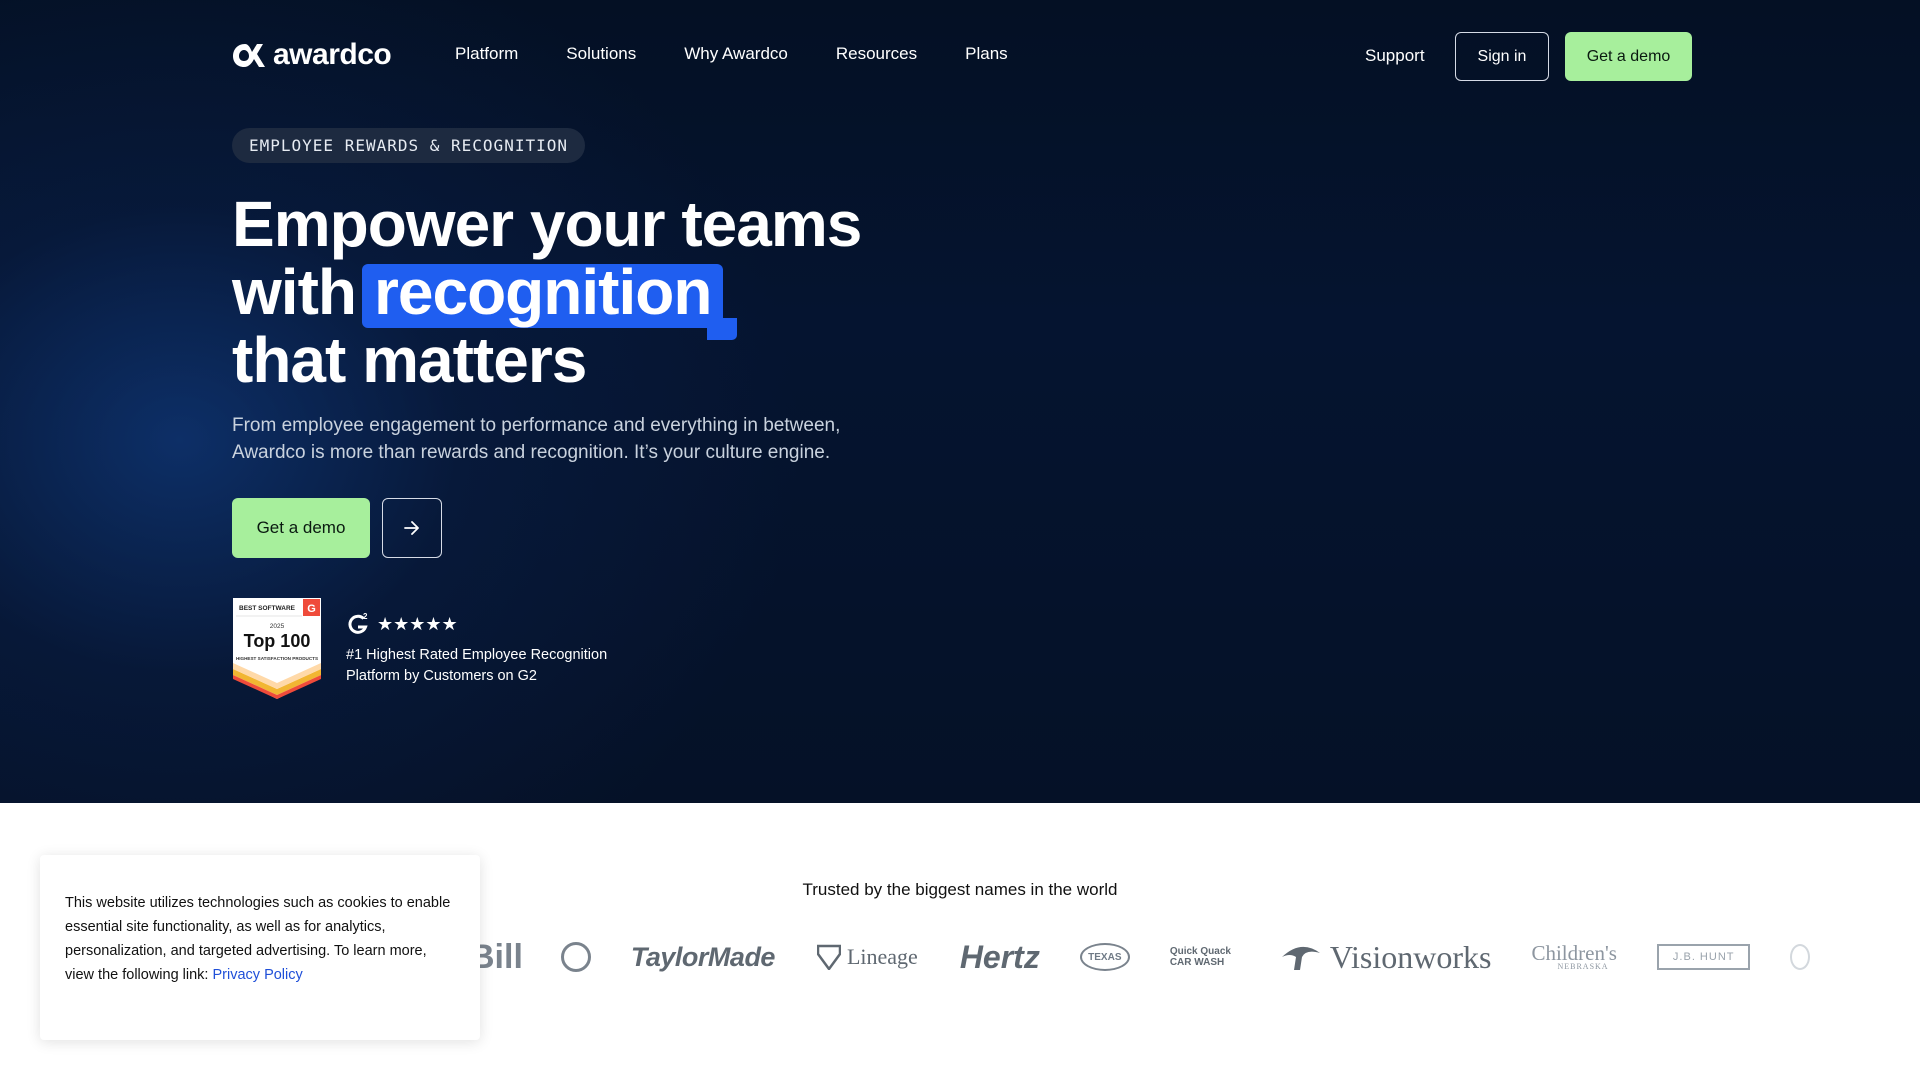 This screenshot has height=1080, width=1920. I want to click on nav-item-platform: Platform, so click(486, 54).